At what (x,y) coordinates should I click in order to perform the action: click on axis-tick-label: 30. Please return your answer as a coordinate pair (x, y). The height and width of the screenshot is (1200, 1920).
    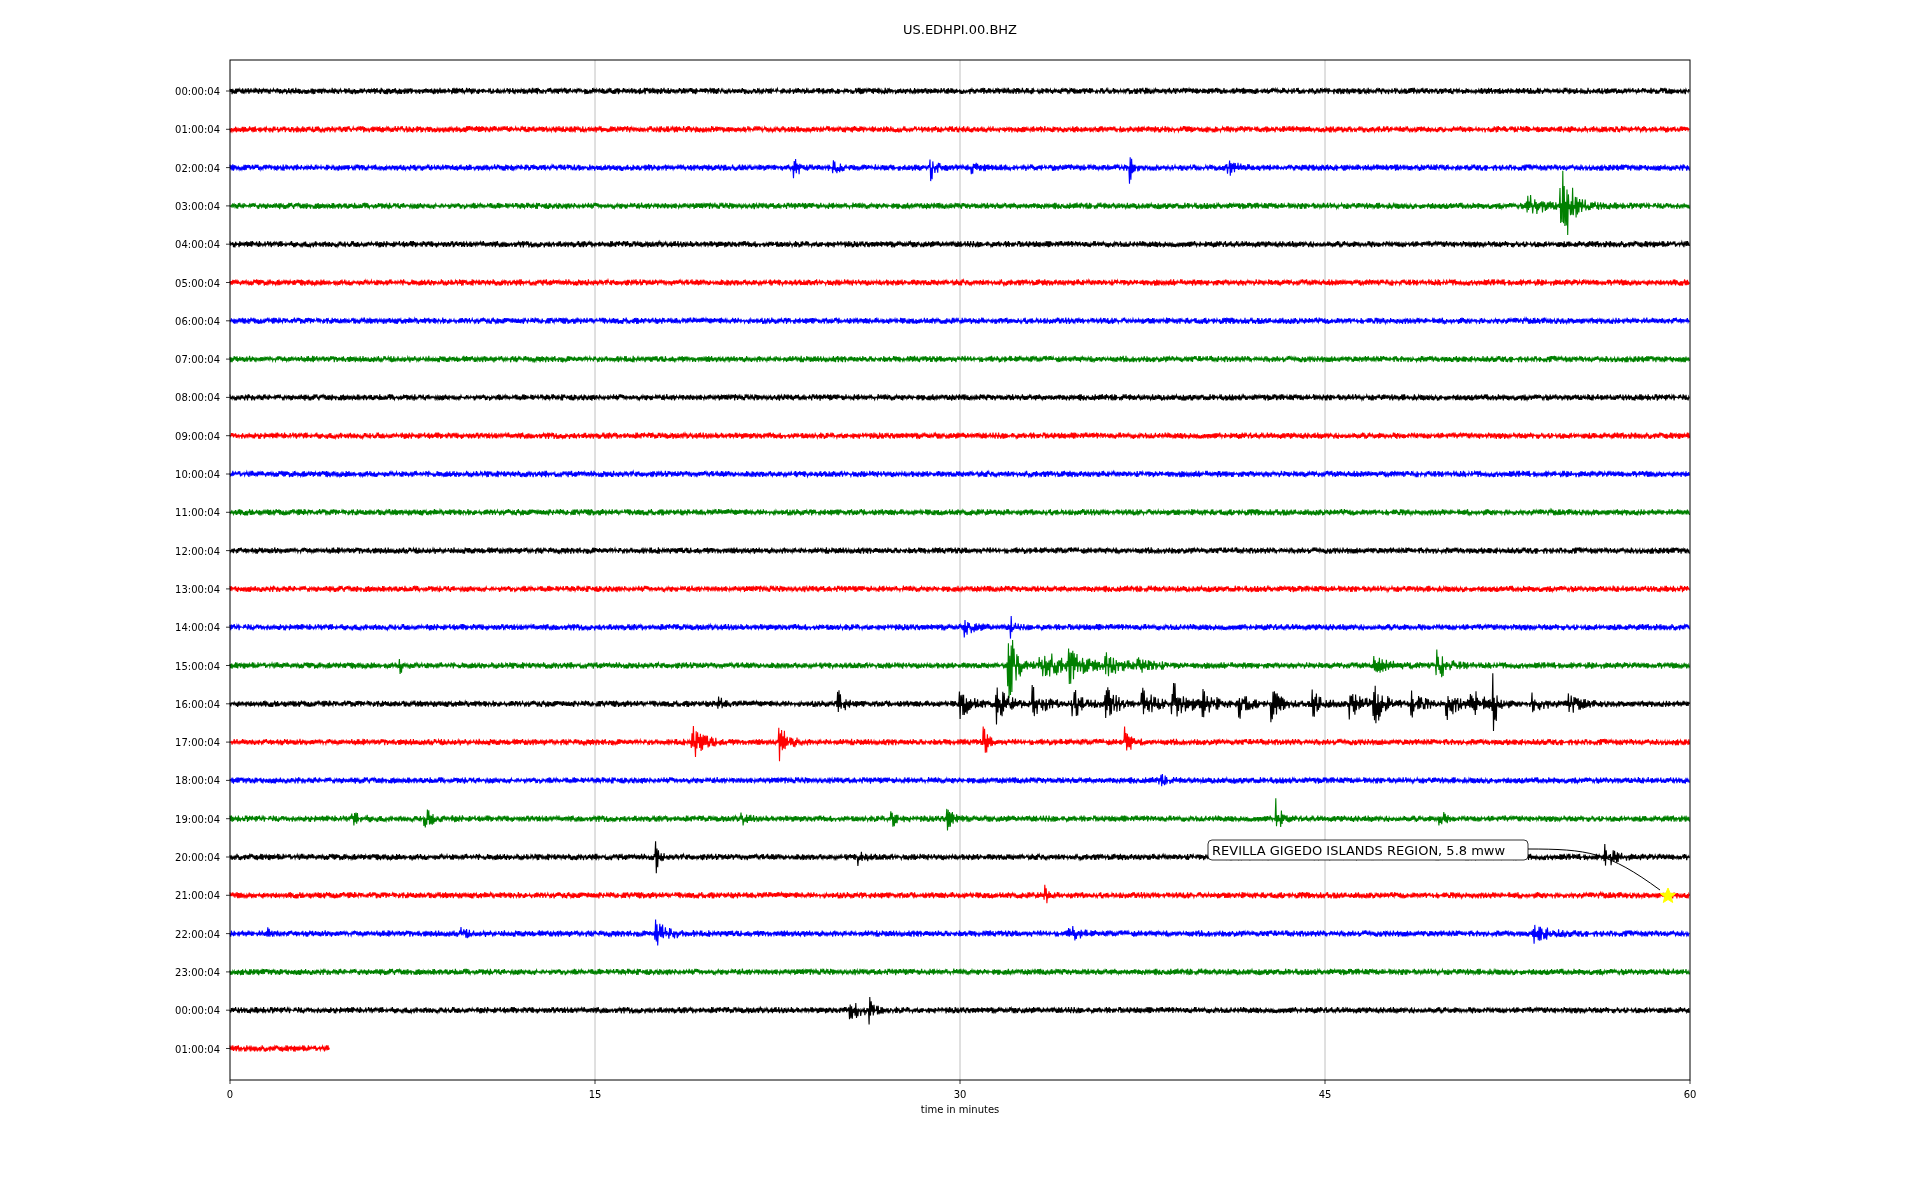
    Looking at the image, I should click on (960, 1094).